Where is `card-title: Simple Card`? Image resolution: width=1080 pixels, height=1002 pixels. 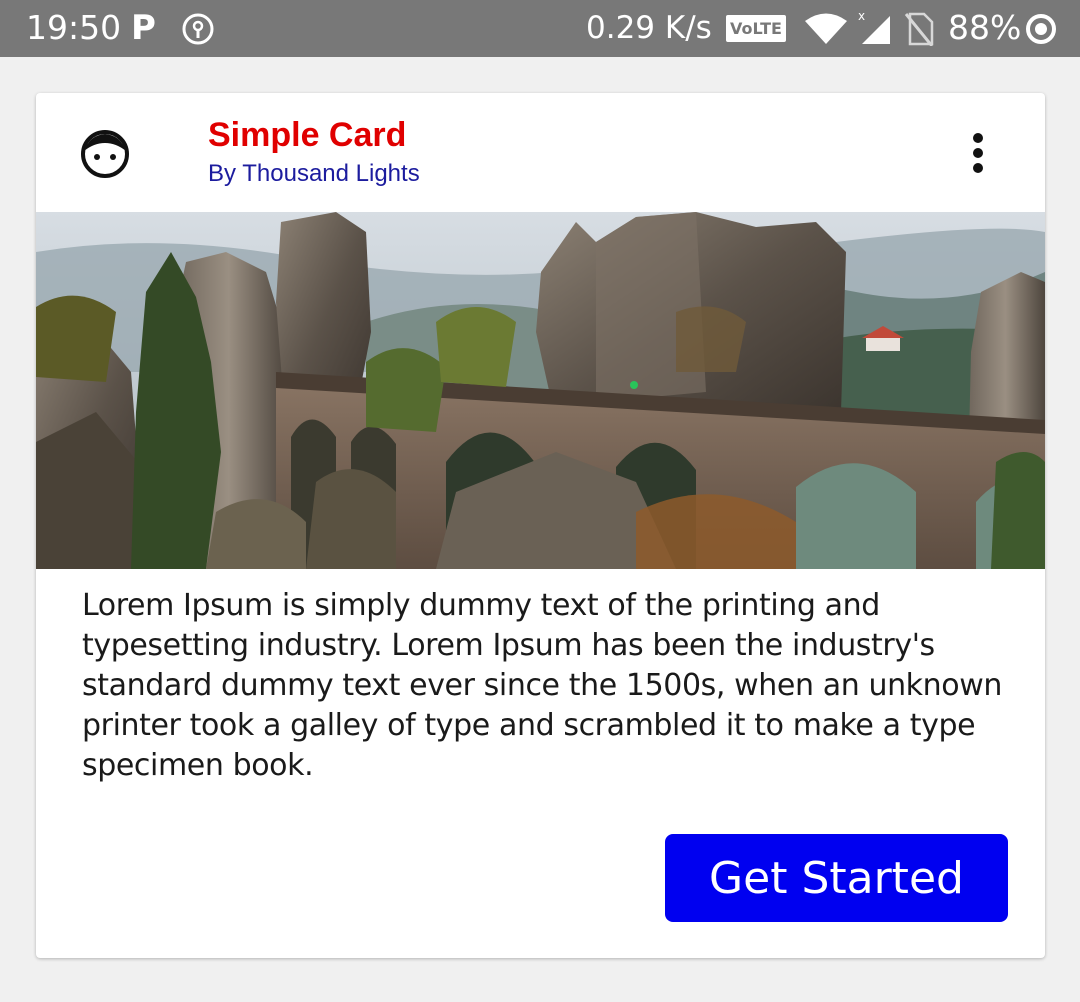
card-title: Simple Card is located at coordinates (307, 135).